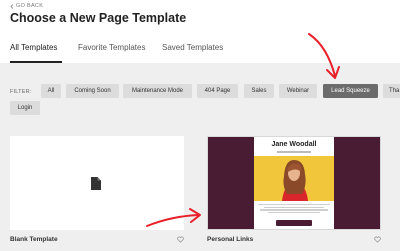 This screenshot has height=251, width=400. I want to click on filter-maintenance-mode-button: Maintenance Mode, so click(157, 91).